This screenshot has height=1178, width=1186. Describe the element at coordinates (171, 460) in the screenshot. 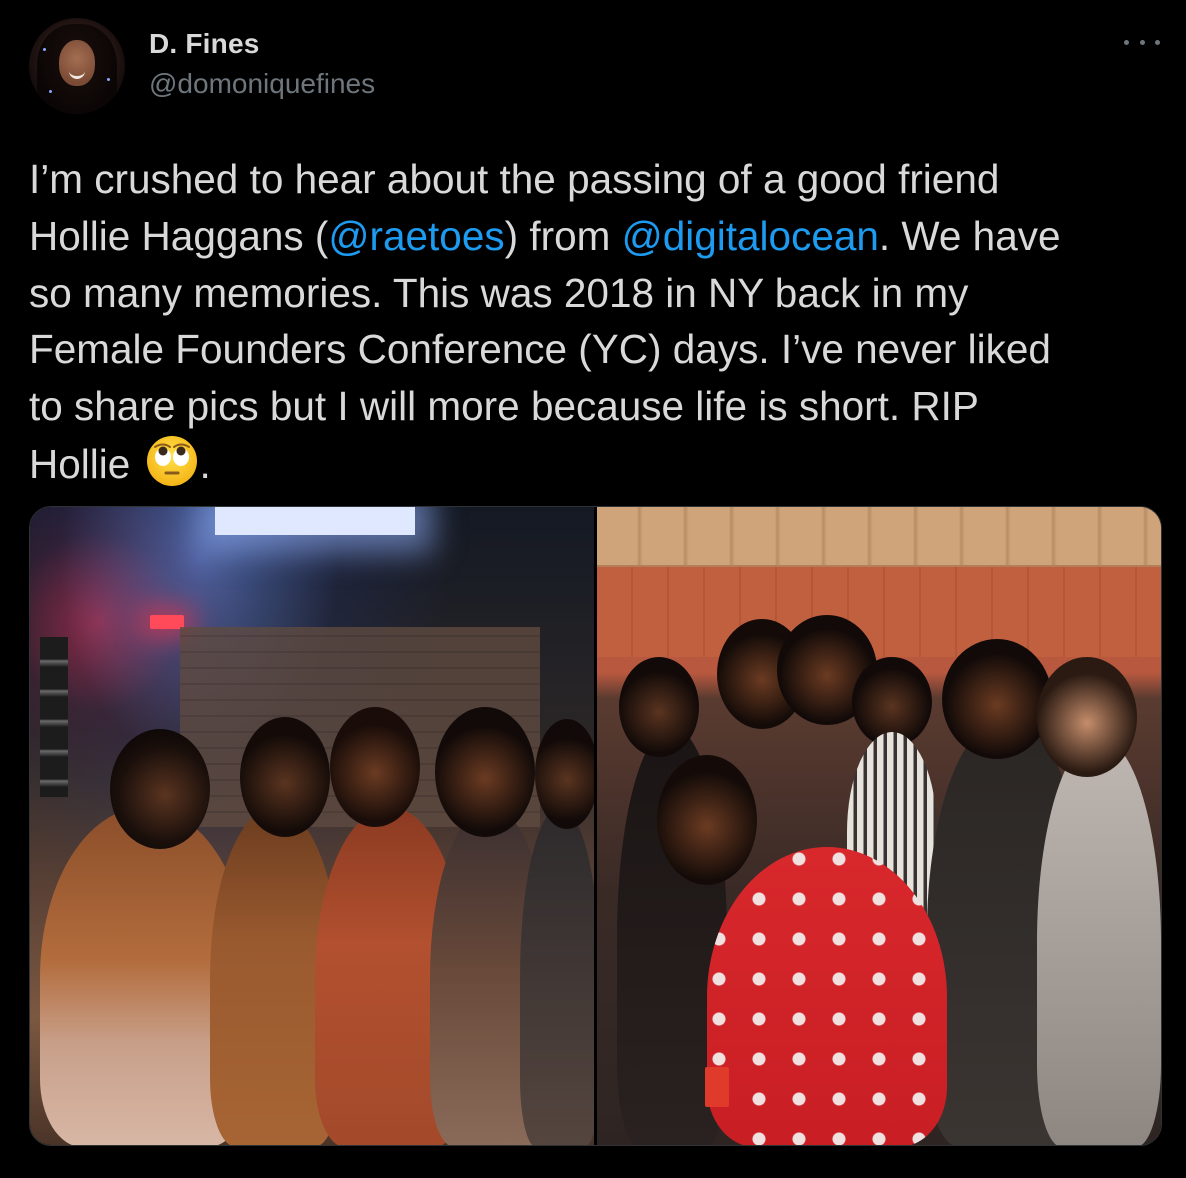

I see `face-with-rolling-eyes-emoji` at that location.